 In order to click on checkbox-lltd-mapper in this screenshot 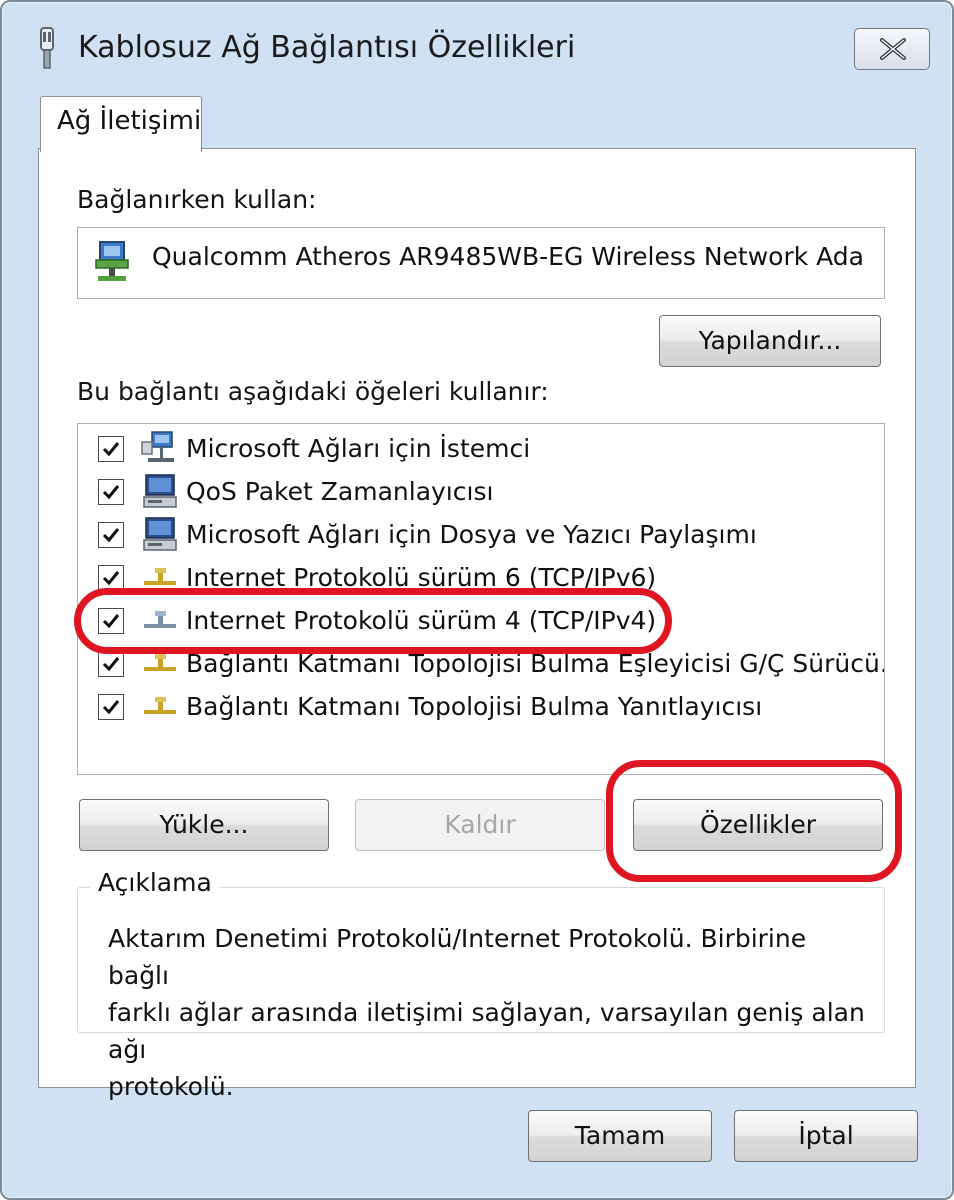, I will do `click(111, 664)`.